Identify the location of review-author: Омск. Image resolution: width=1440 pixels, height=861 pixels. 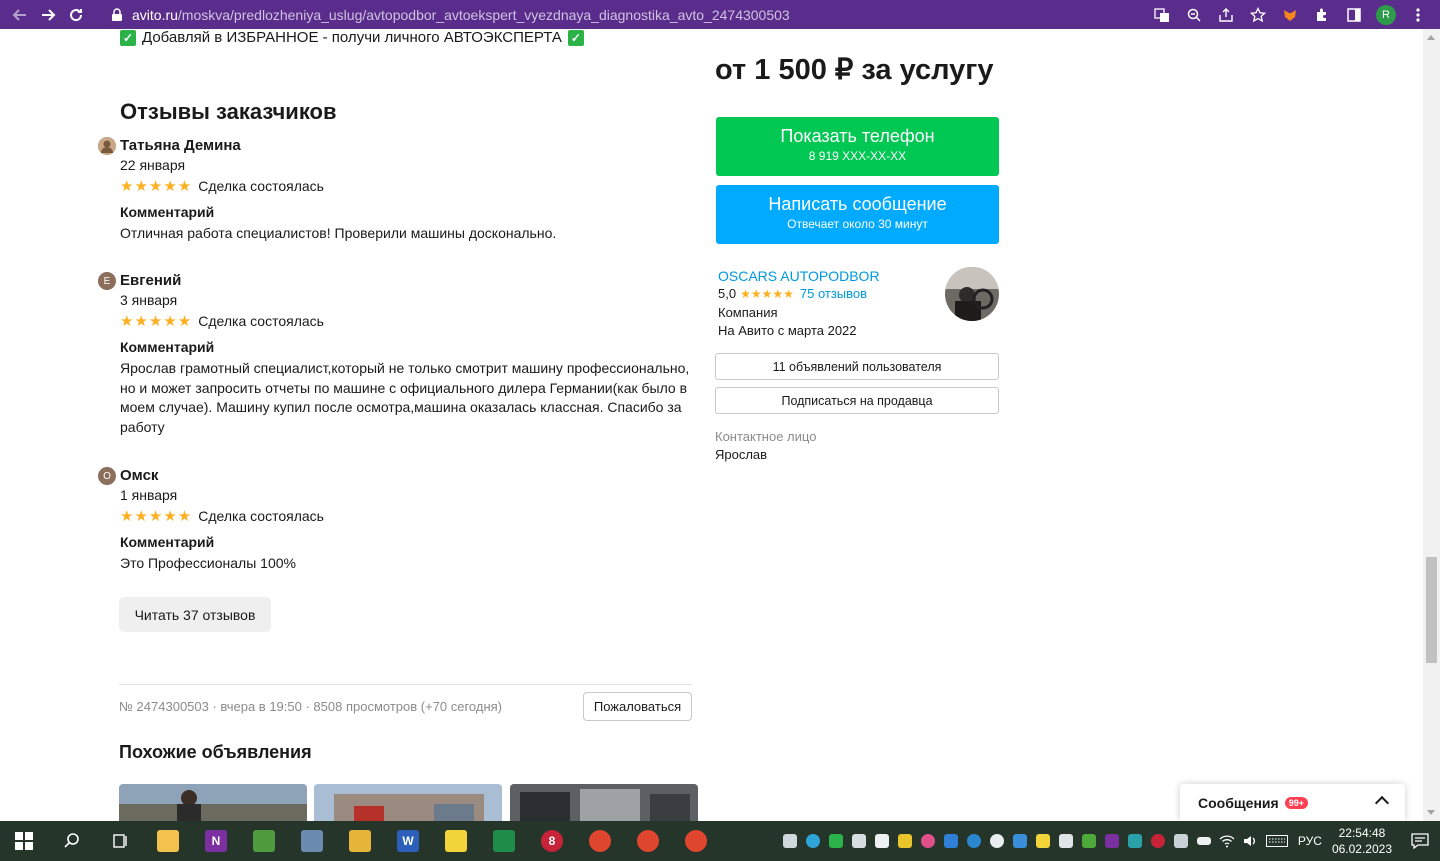
(139, 475).